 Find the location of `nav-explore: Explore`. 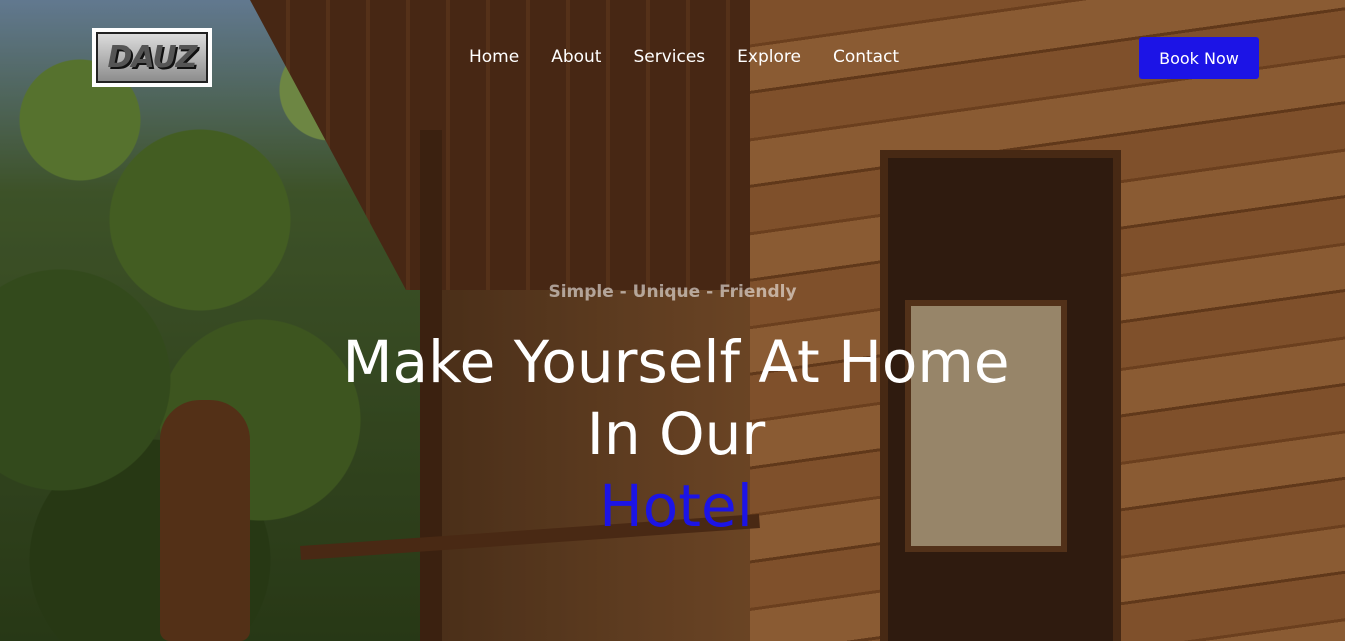

nav-explore: Explore is located at coordinates (769, 57).